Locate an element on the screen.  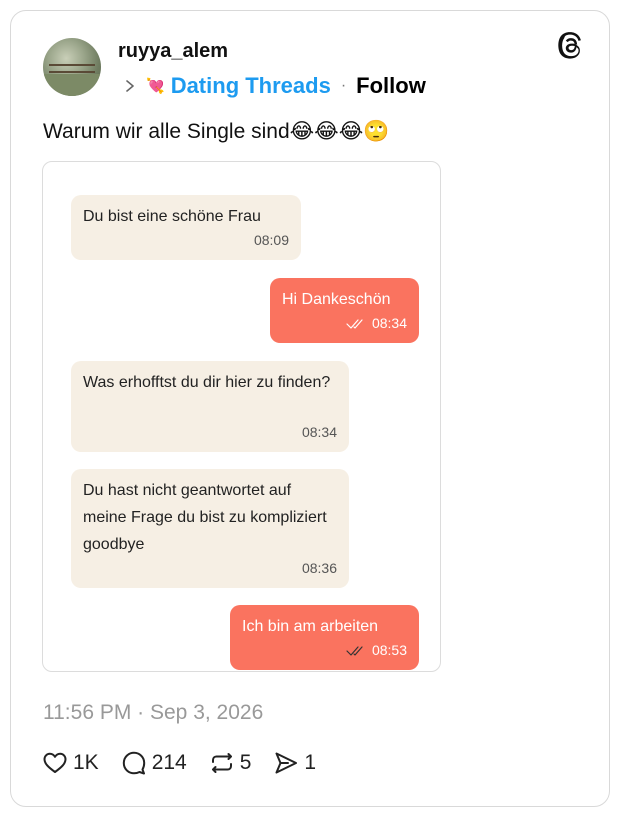
message-text: Was erhofftst du dir hier zu finden? is located at coordinates (207, 382).